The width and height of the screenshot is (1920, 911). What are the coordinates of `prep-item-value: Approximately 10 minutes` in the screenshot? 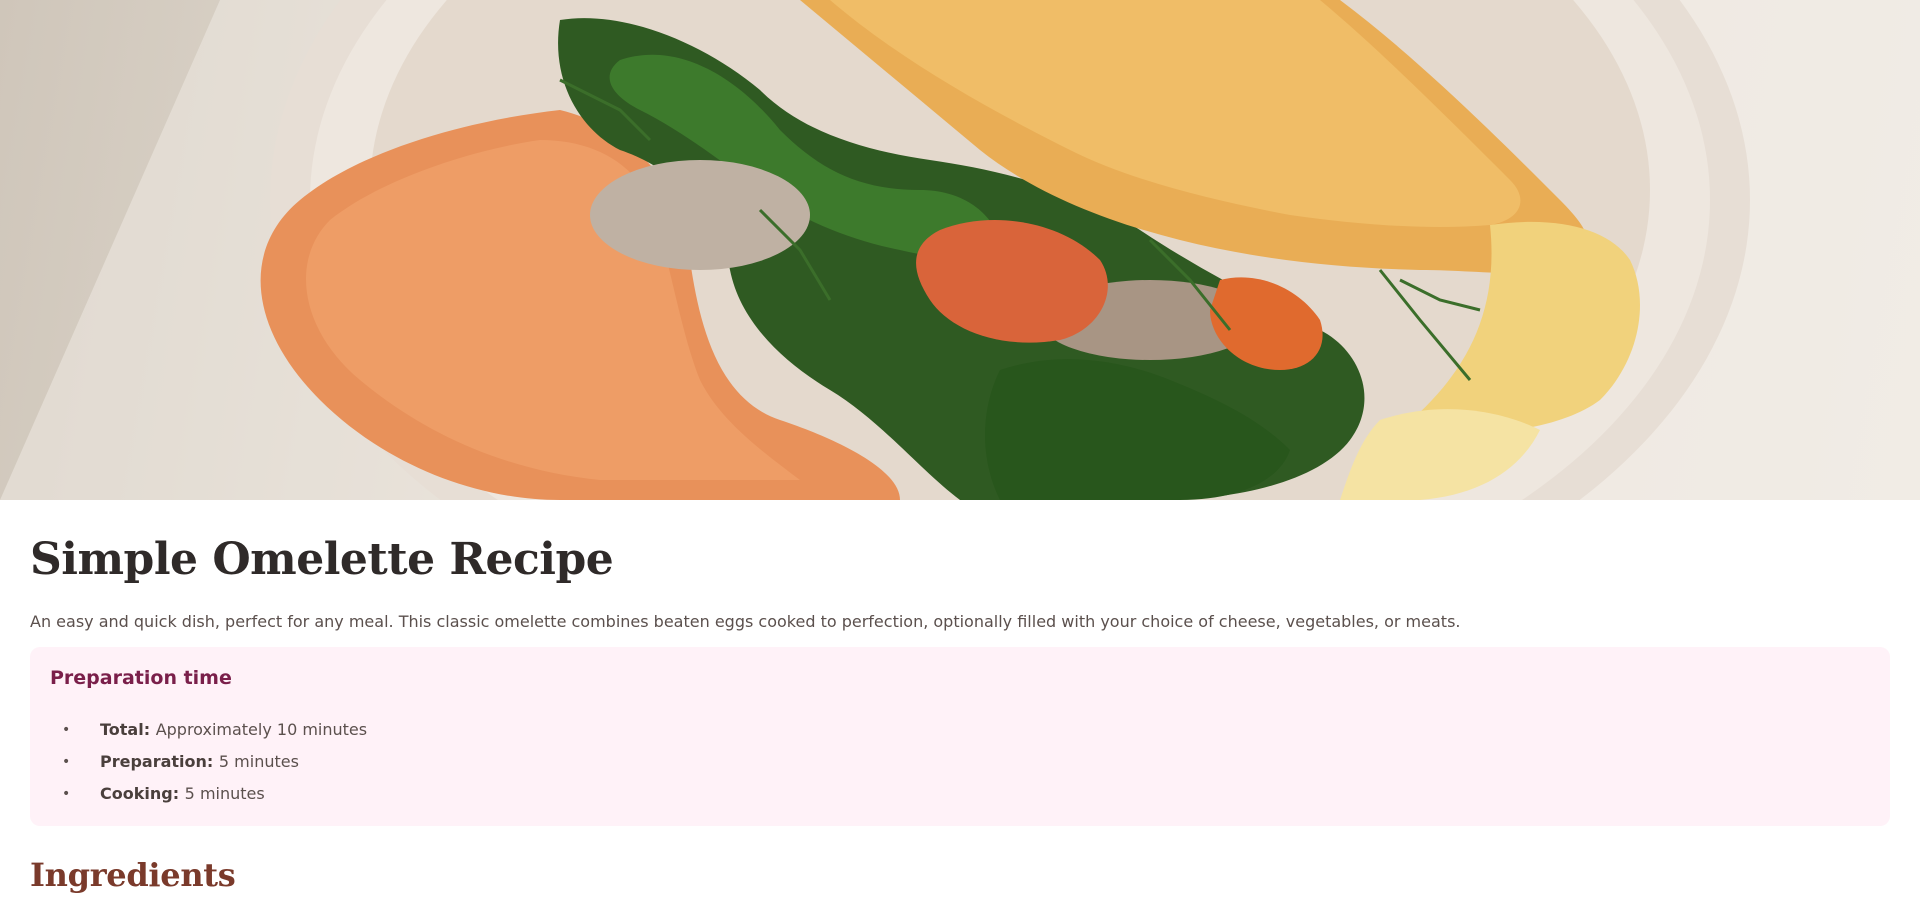 It's located at (261, 730).